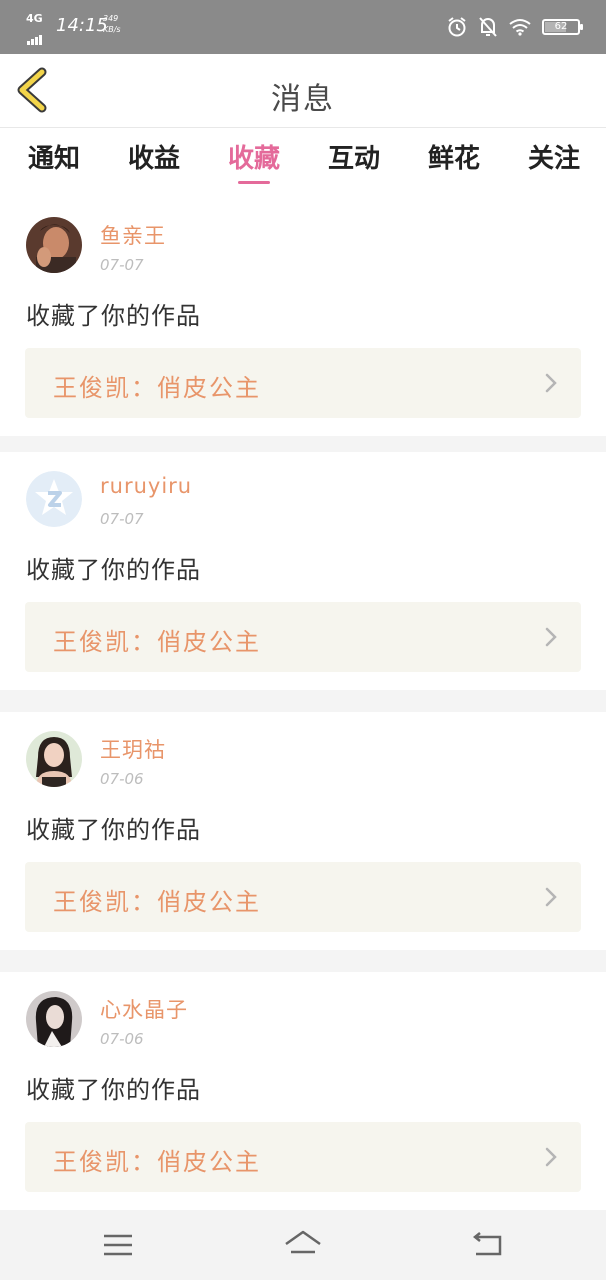 This screenshot has width=606, height=1280. I want to click on tab-notice: 通知, so click(54, 156).